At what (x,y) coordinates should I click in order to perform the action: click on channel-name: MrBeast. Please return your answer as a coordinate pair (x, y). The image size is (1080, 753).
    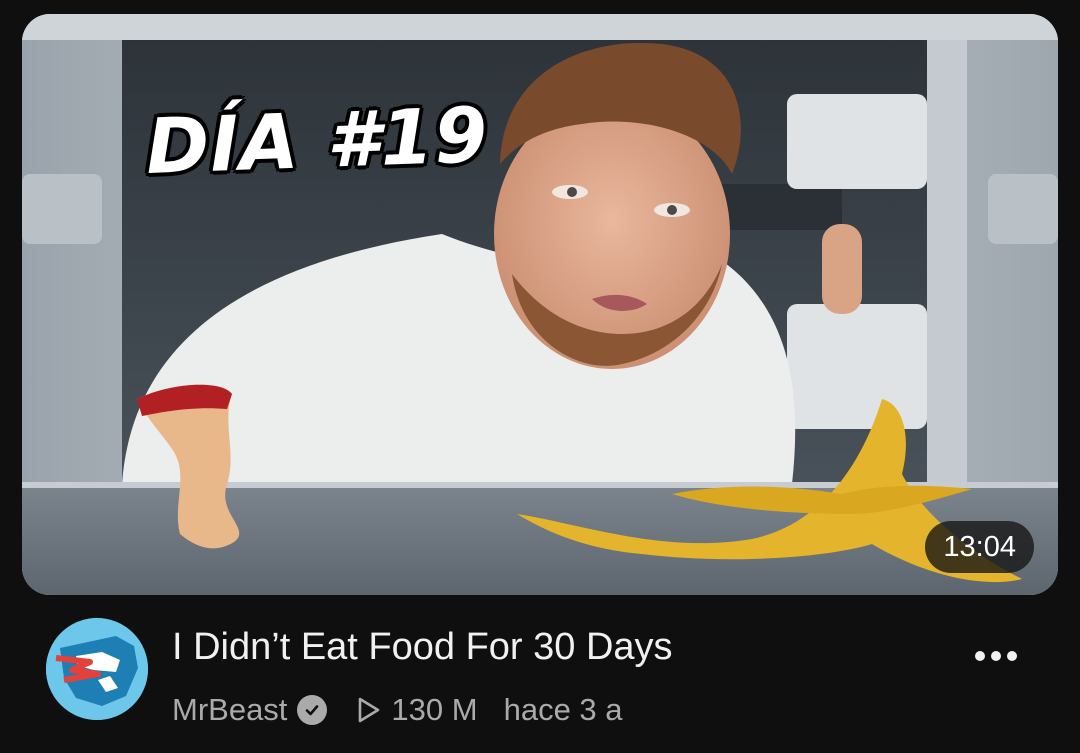
    Looking at the image, I should click on (229, 710).